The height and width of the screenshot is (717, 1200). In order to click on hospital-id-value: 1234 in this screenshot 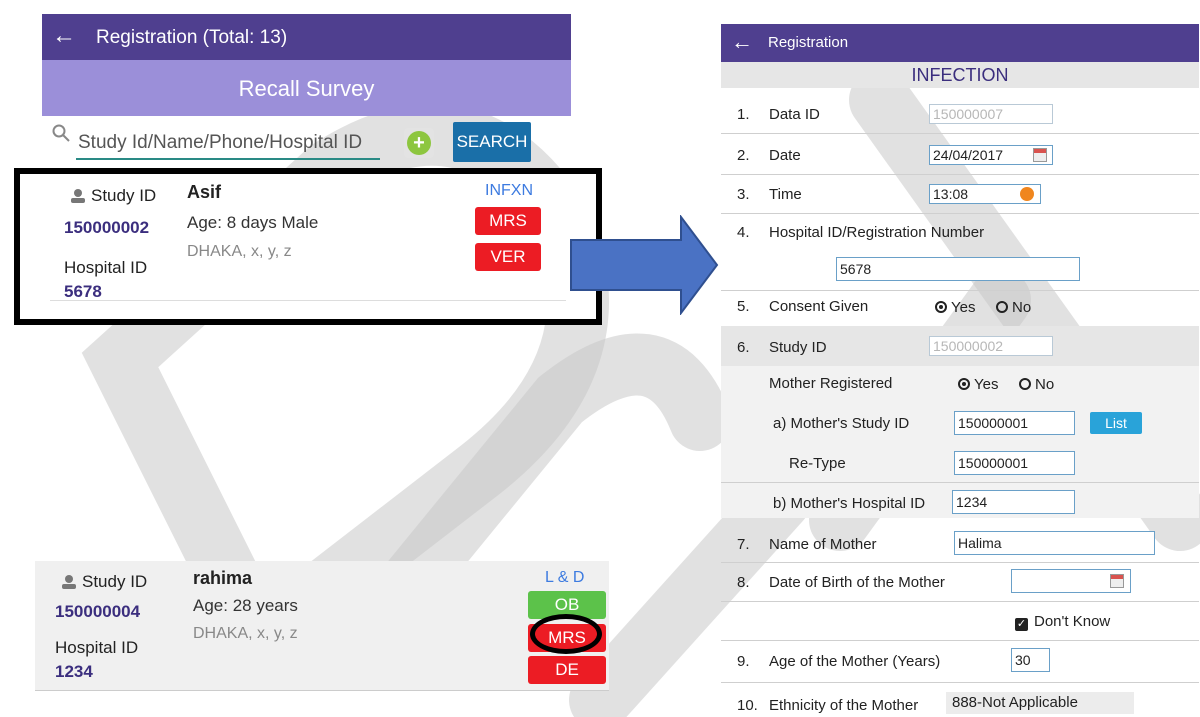, I will do `click(74, 671)`.